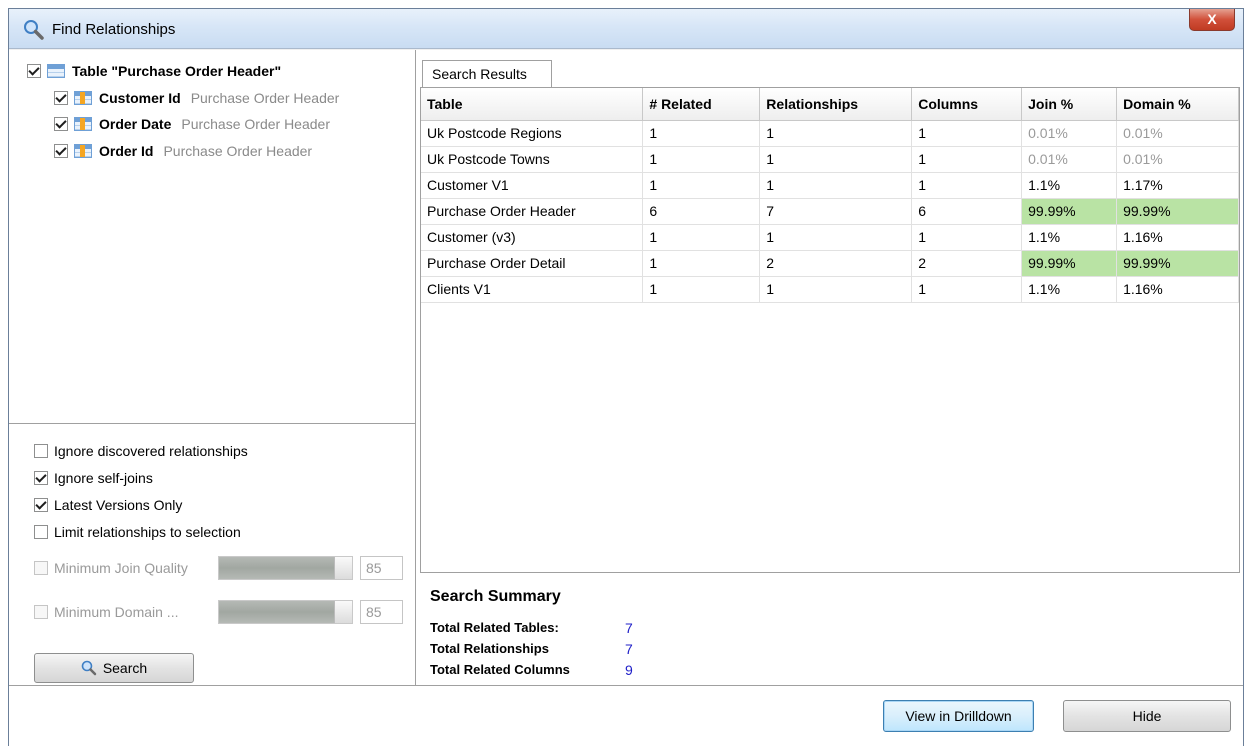  What do you see at coordinates (701, 211) in the screenshot?
I see `cell-related: 6` at bounding box center [701, 211].